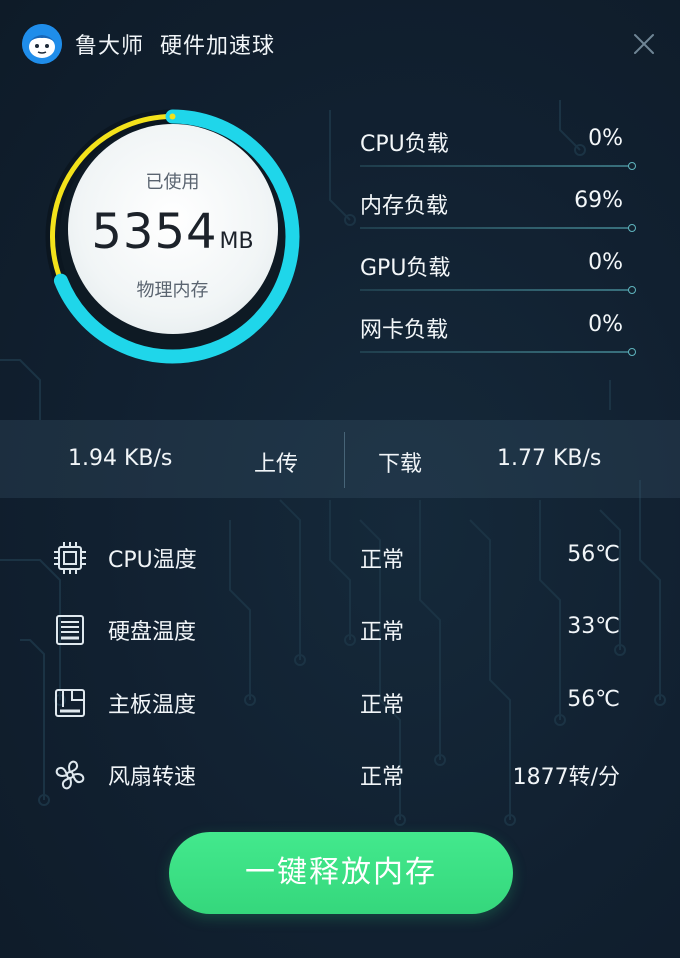 The image size is (680, 958). Describe the element at coordinates (172, 182) in the screenshot. I see `memory-used-label: 已使用` at that location.